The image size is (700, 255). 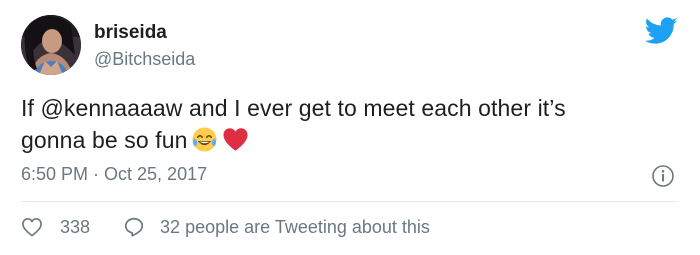 I want to click on heart-outline-icon, so click(x=32, y=227).